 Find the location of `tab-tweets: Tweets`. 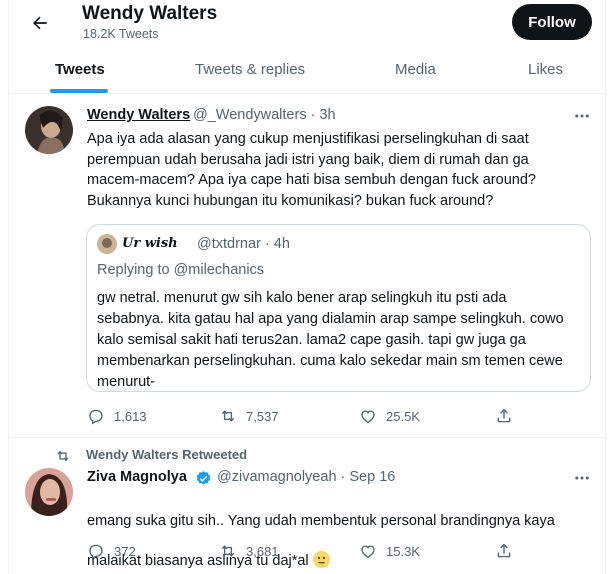

tab-tweets: Tweets is located at coordinates (80, 69).